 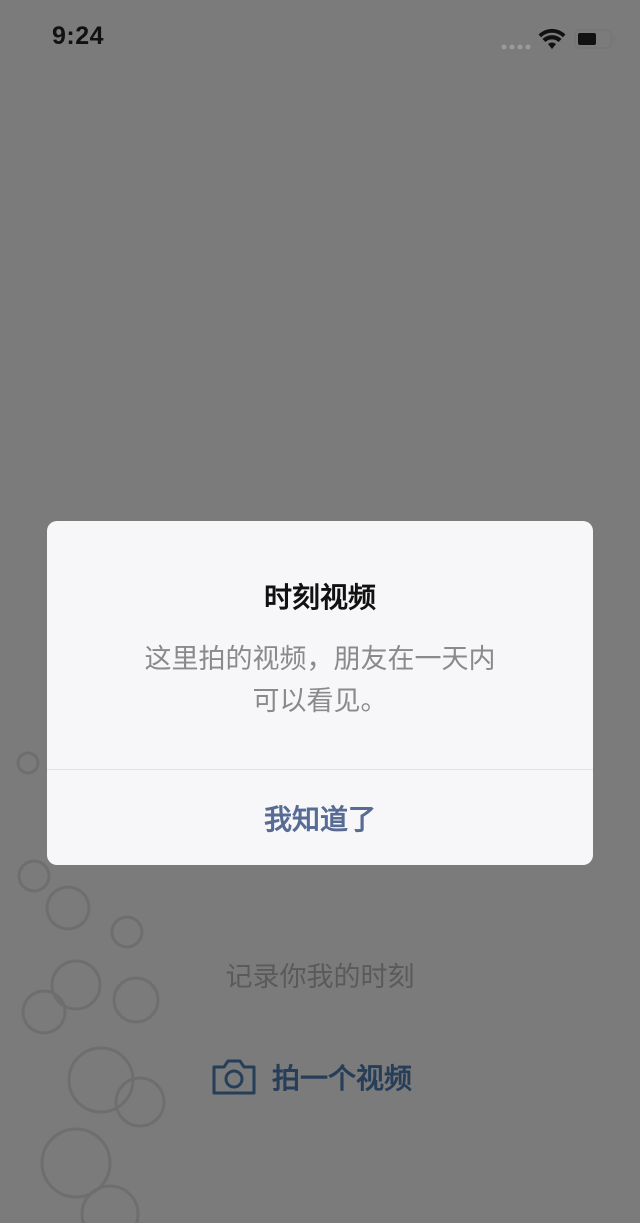 What do you see at coordinates (320, 659) in the screenshot?
I see `dialog-message-line-1: 这里拍的视频，朋友在一天内` at bounding box center [320, 659].